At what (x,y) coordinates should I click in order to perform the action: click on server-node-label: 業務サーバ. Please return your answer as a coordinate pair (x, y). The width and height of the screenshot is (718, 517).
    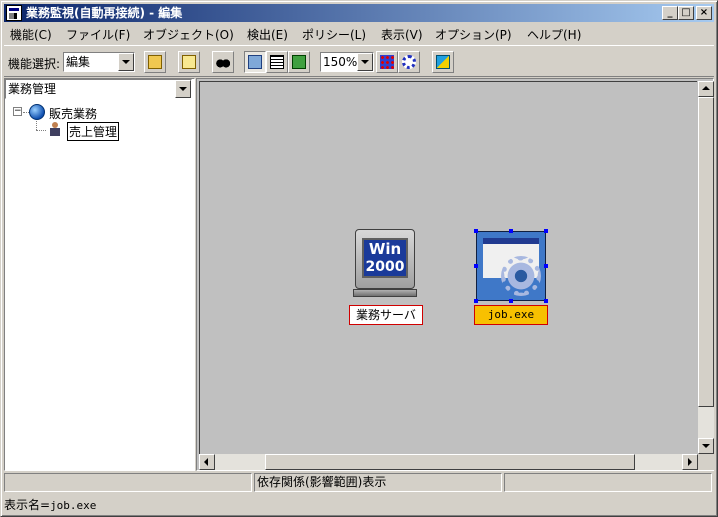
    Looking at the image, I should click on (386, 315).